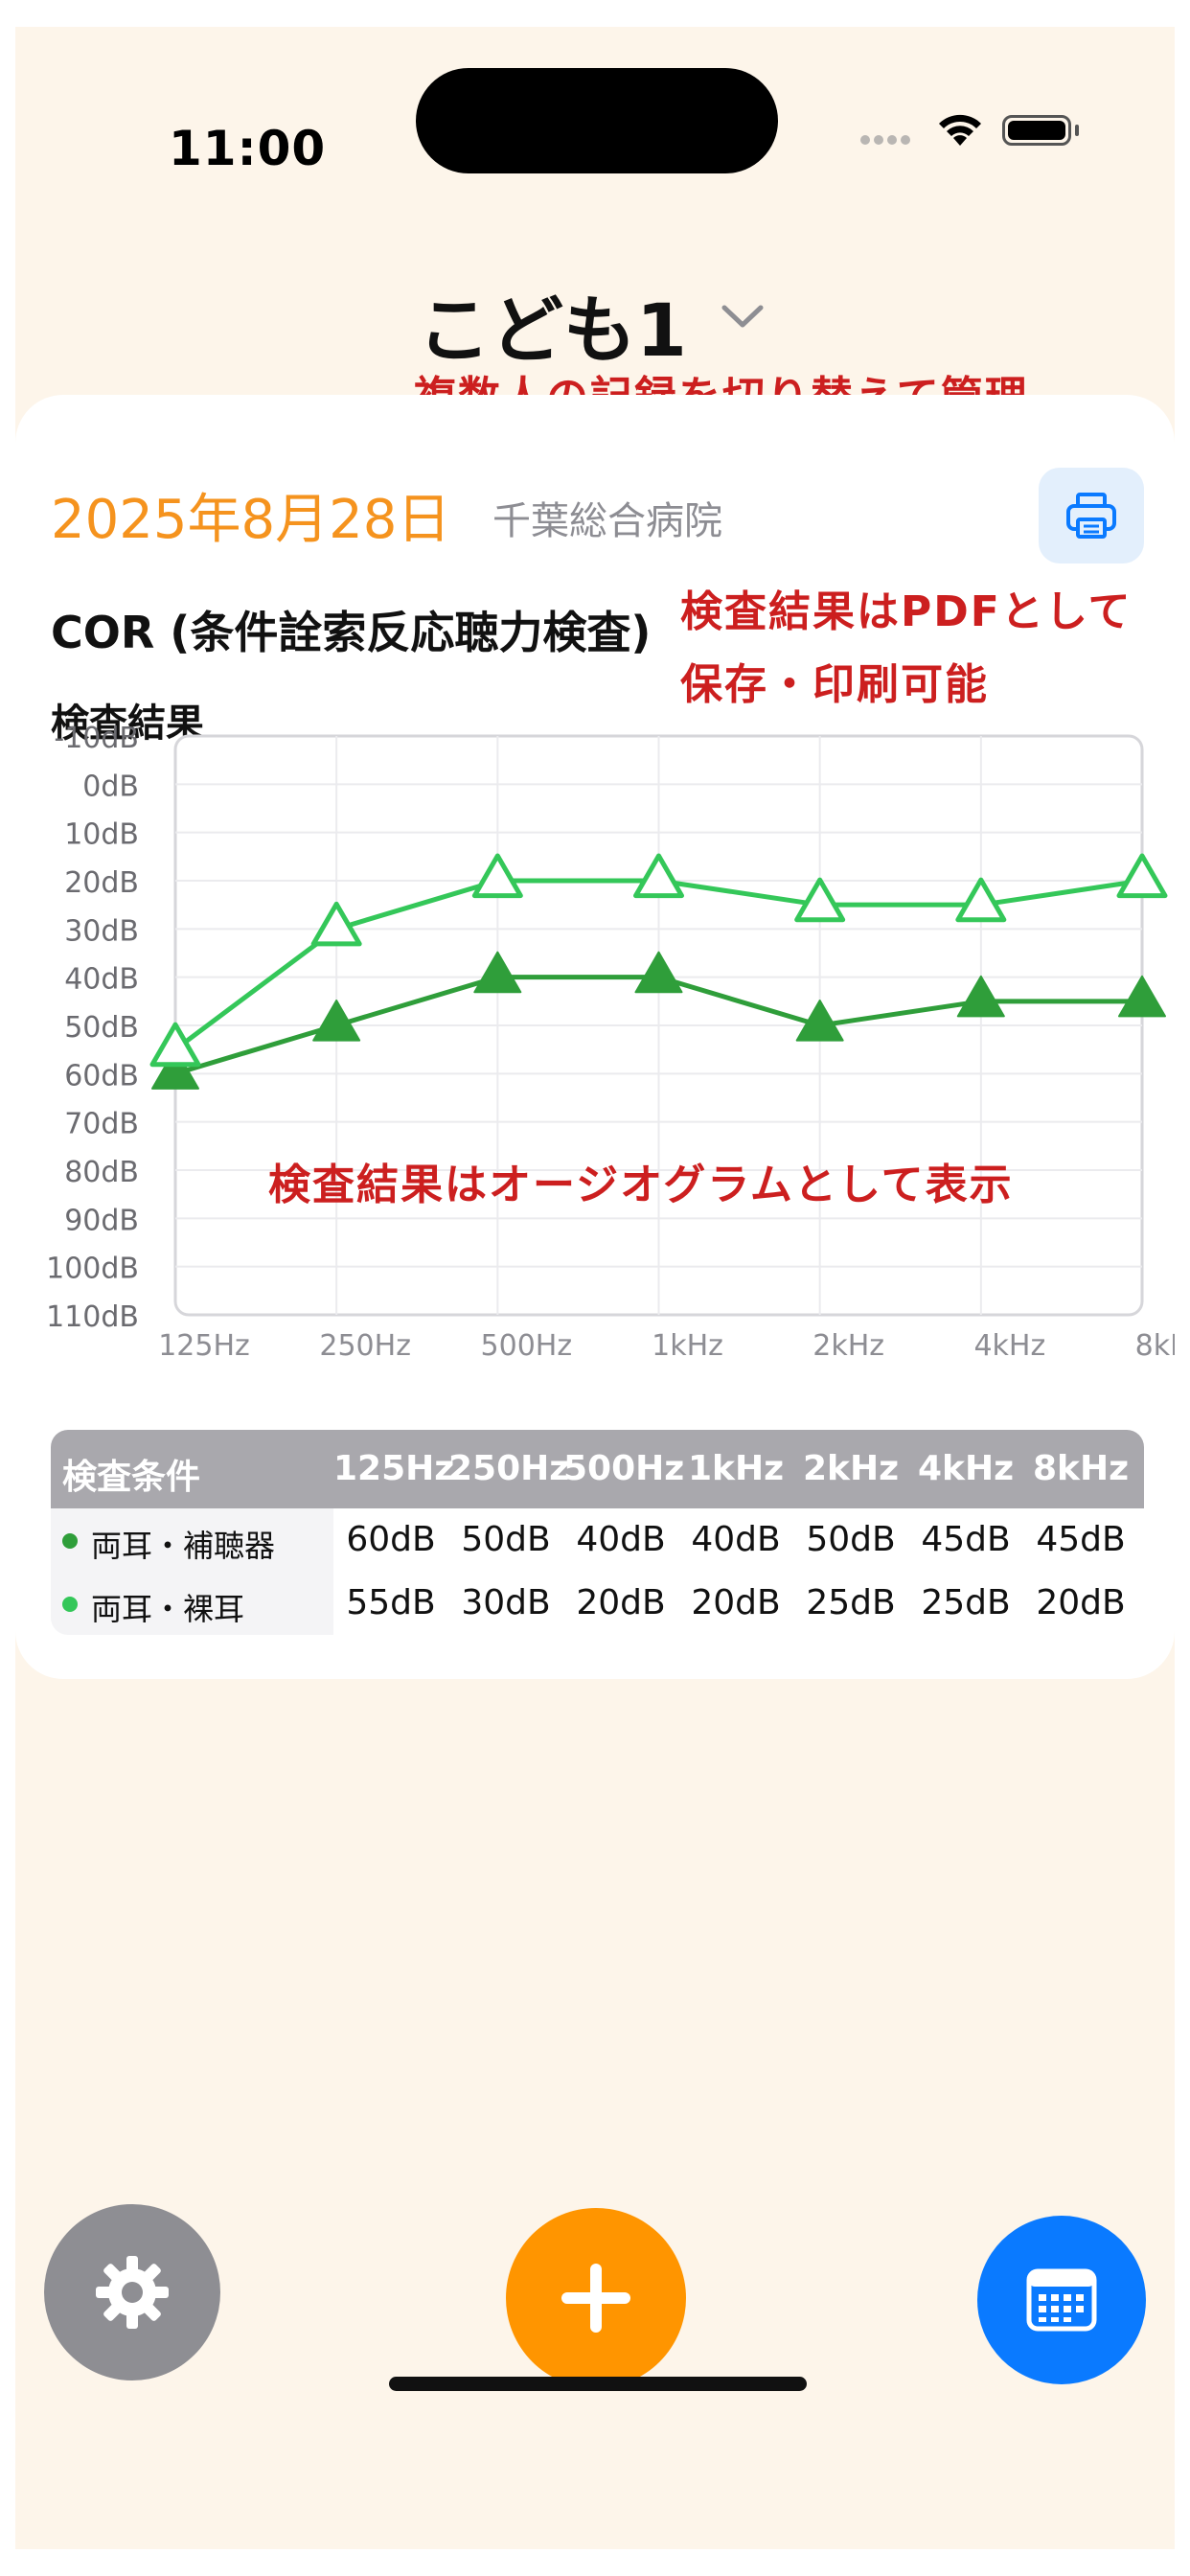 Image resolution: width=1190 pixels, height=2576 pixels. What do you see at coordinates (687, 1346) in the screenshot?
I see `x-tick-label: 1kHz` at bounding box center [687, 1346].